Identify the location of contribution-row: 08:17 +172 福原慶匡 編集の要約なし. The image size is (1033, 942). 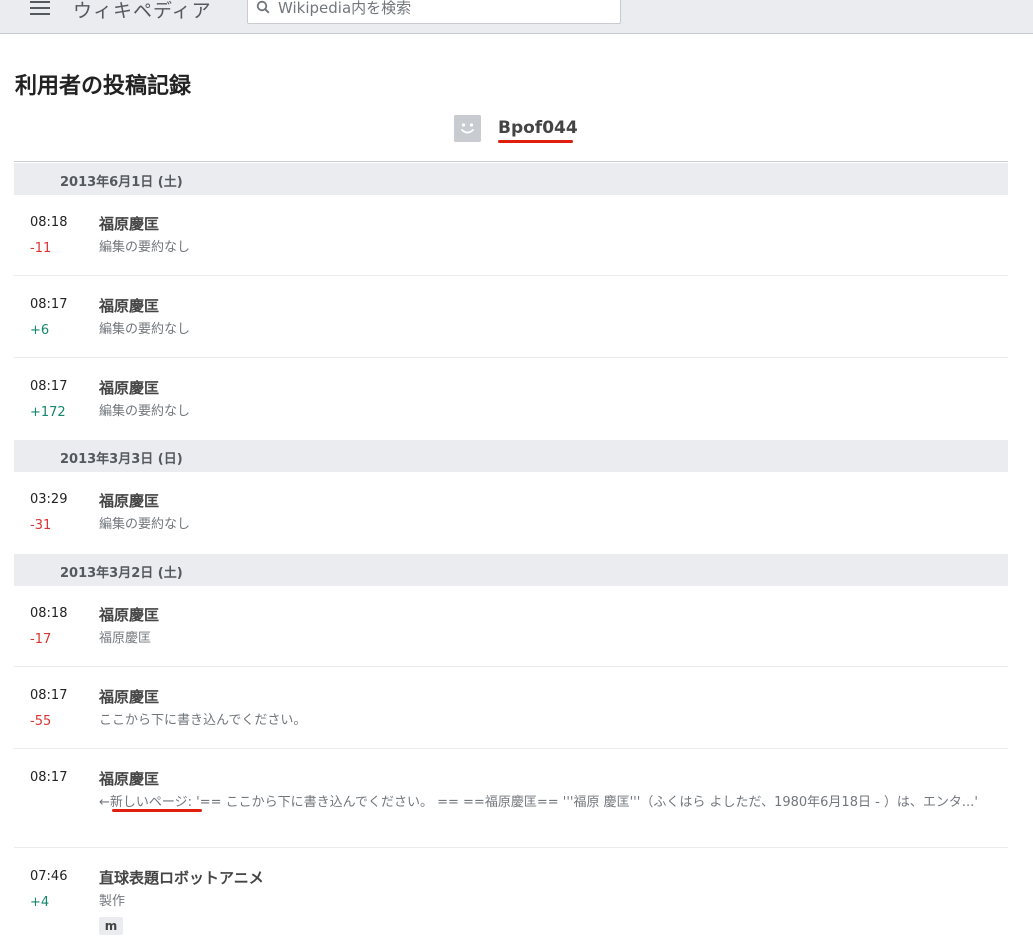
(511, 399).